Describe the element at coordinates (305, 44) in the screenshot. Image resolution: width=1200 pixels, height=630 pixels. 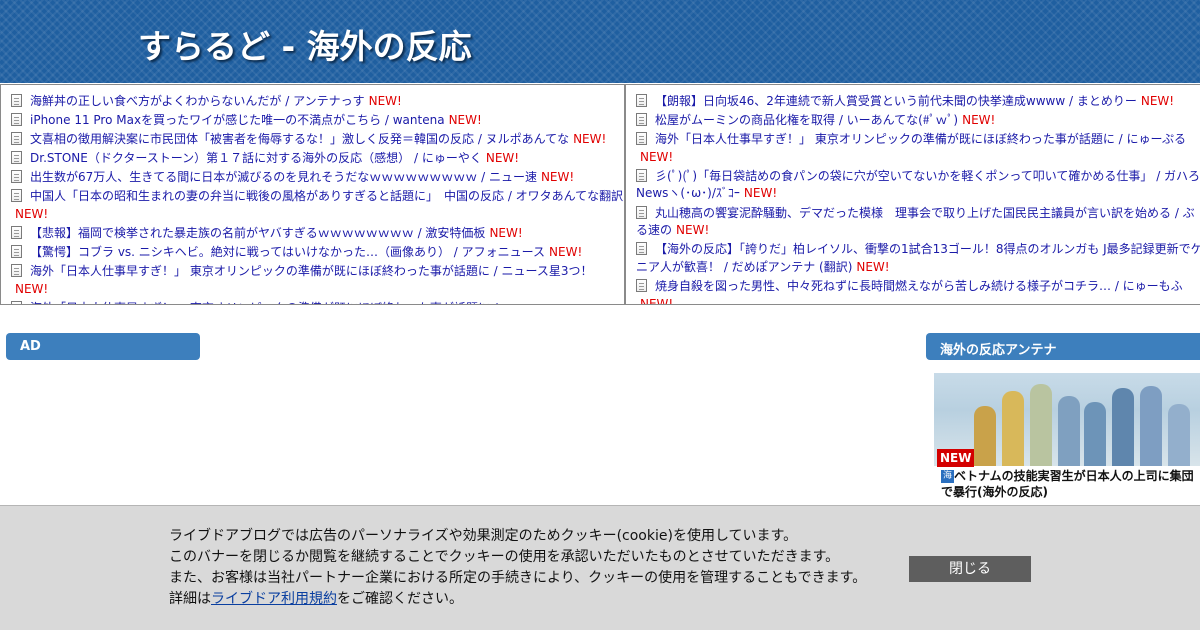
I see `site-title: すらるど - 海外の反応` at that location.